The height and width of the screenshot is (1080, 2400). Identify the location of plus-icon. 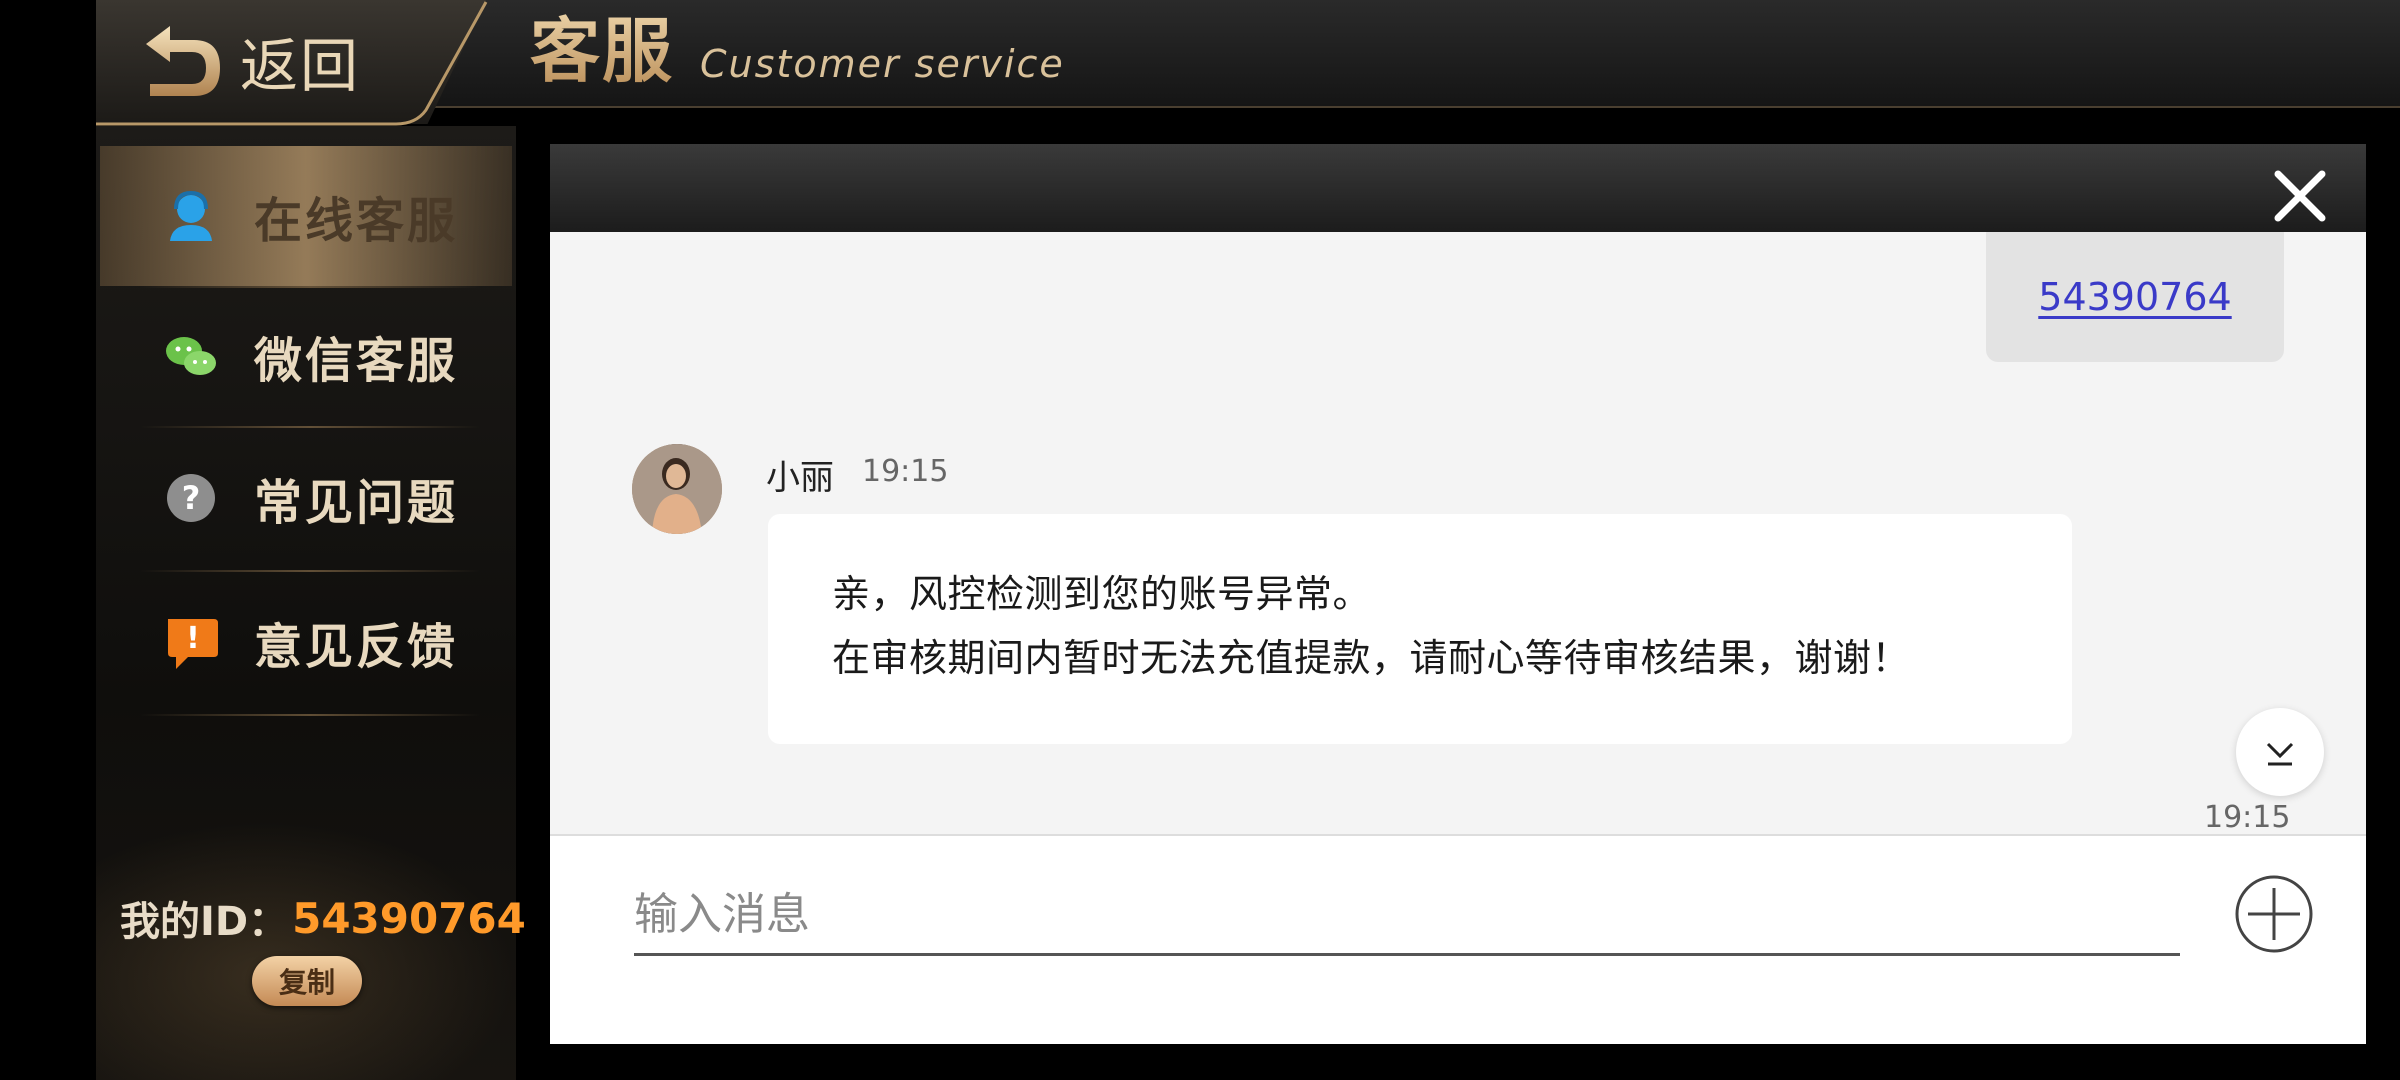
(2274, 914).